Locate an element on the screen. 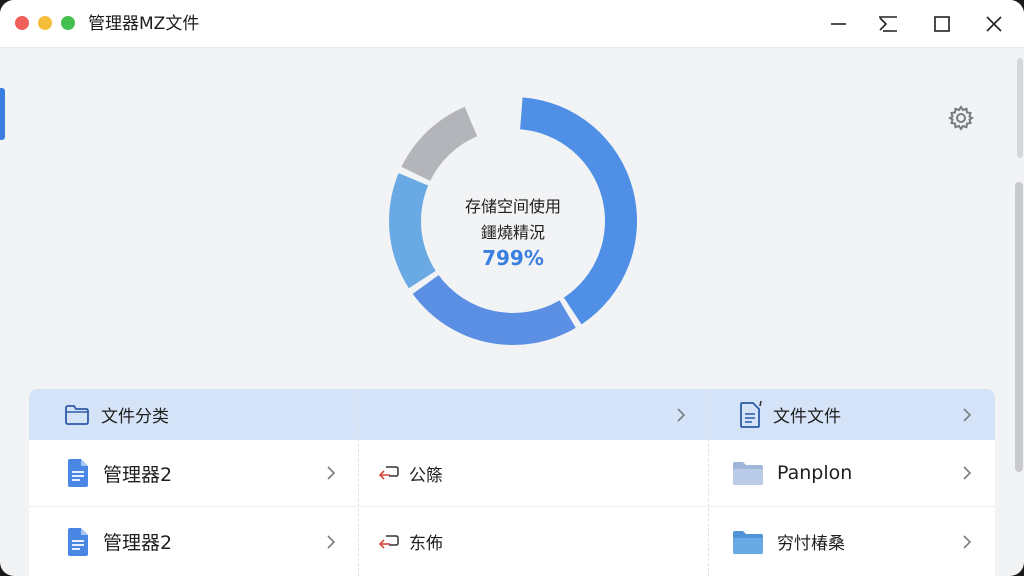  header-files-label: 文件文件 is located at coordinates (807, 417).